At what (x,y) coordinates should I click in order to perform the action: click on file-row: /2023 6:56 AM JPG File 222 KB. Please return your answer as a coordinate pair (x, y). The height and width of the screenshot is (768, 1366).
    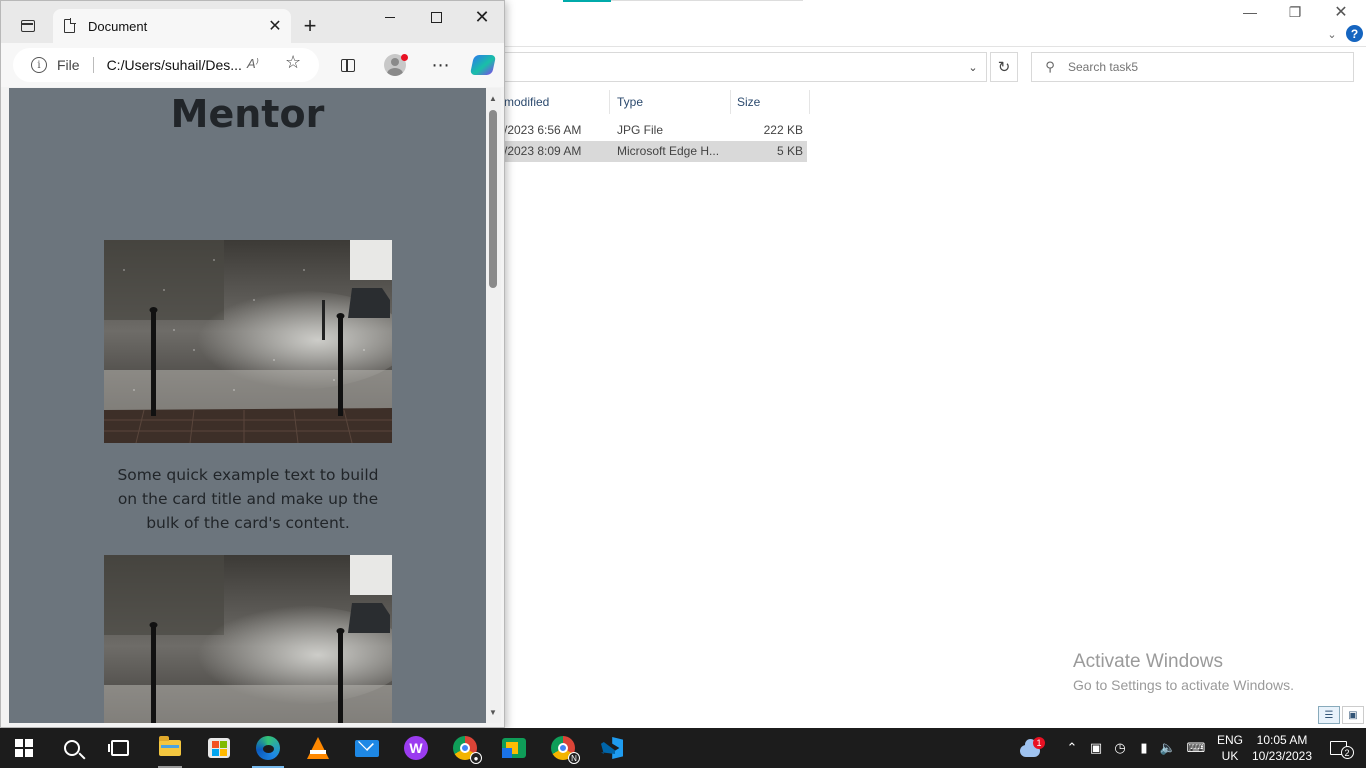
    Looking at the image, I should click on (655, 130).